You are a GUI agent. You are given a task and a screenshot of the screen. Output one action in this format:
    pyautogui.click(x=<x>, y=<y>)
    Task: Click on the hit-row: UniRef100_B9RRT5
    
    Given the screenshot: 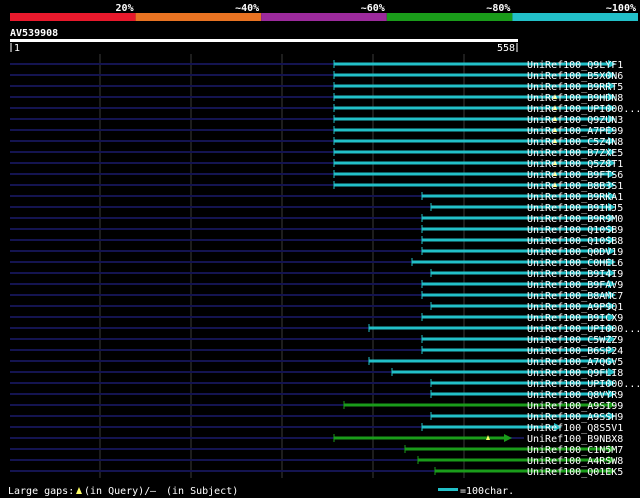 What is the action you would take?
    pyautogui.click(x=316, y=87)
    